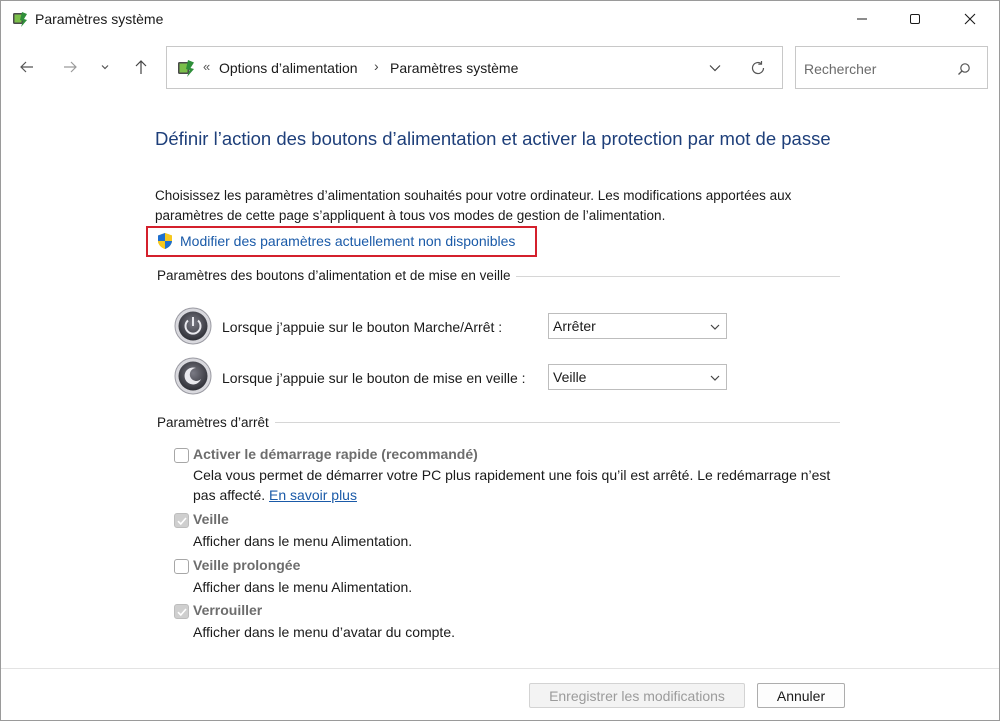 Image resolution: width=1000 pixels, height=721 pixels. What do you see at coordinates (454, 68) in the screenshot?
I see `breadcrumb-system-settings: Paramètres système` at bounding box center [454, 68].